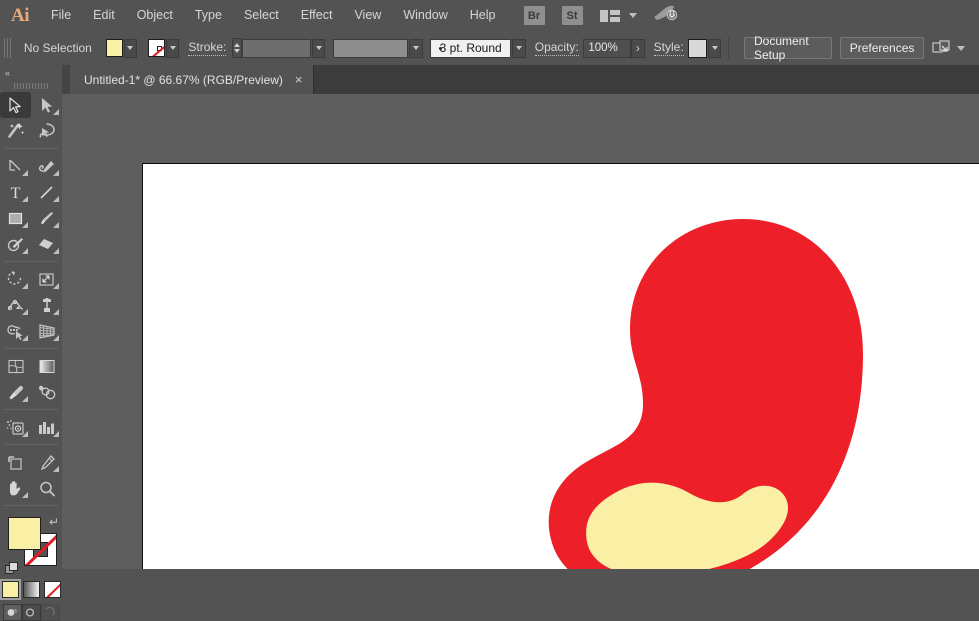  I want to click on brush-definition-field: 3 pt. Round, so click(471, 48).